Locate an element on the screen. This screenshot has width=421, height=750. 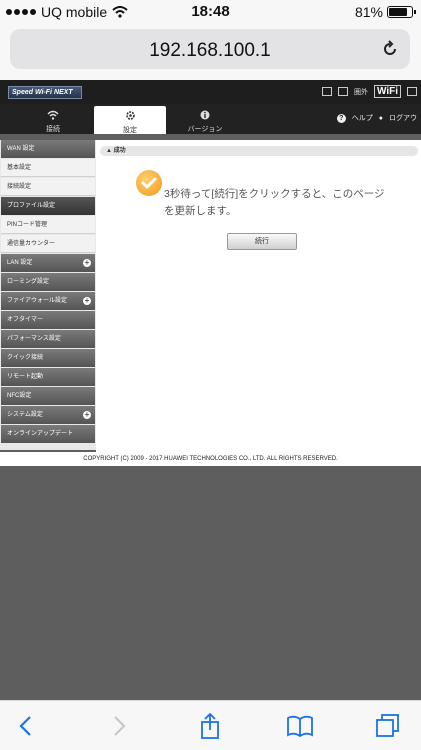
sidebar-item-label: PINコード管理 is located at coordinates (27, 225).